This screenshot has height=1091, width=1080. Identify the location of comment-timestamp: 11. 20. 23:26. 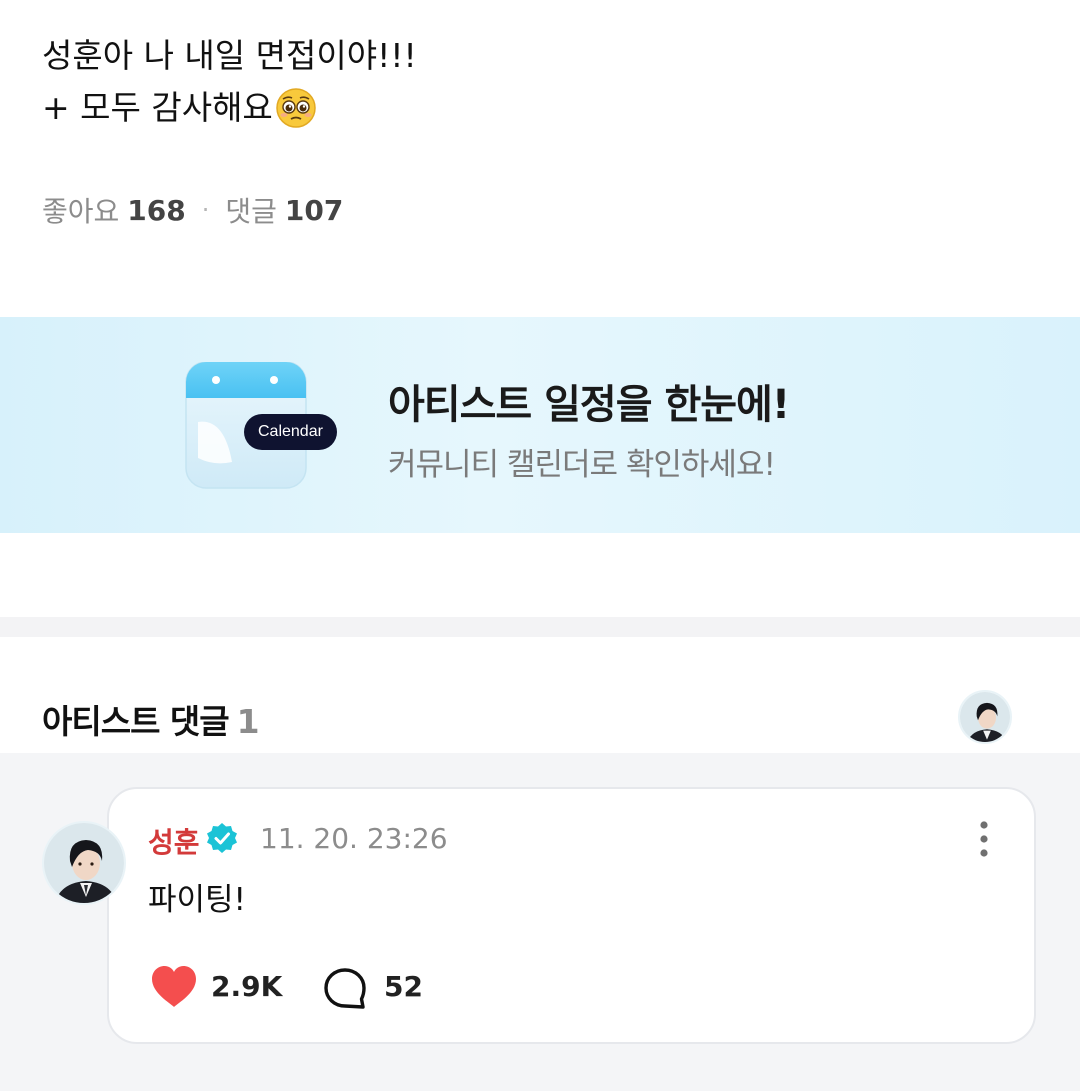
(354, 838).